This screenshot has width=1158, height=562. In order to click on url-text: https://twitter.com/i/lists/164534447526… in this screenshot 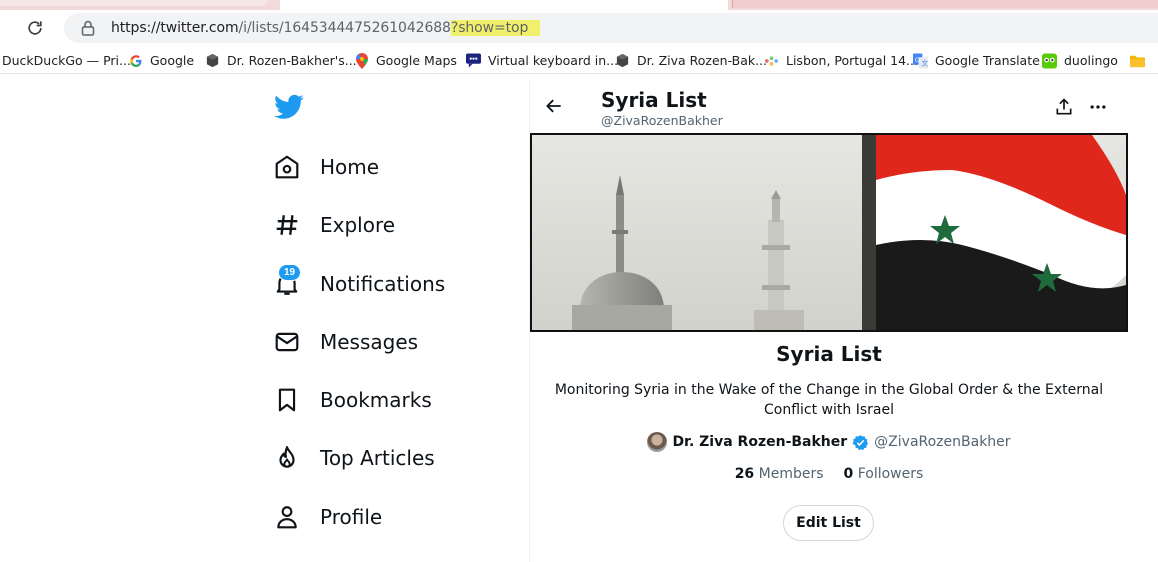, I will do `click(326, 28)`.